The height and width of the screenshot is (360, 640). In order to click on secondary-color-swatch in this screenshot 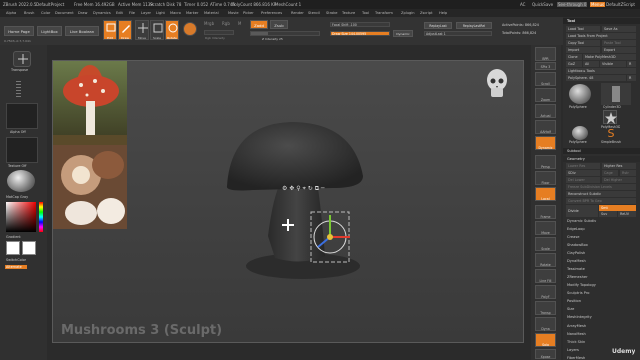, I will do `click(29, 248)`.